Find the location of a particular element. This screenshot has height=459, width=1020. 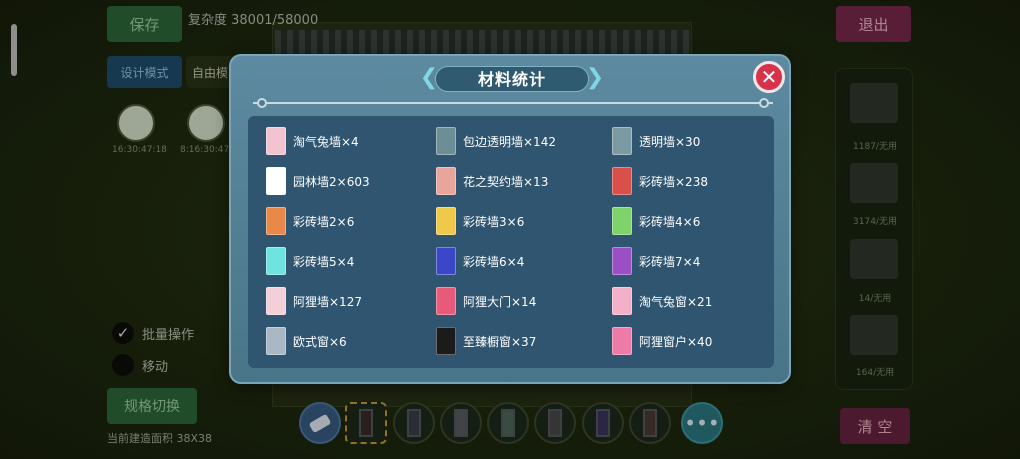

material-item: 淘气兔窗×21 is located at coordinates (662, 301).